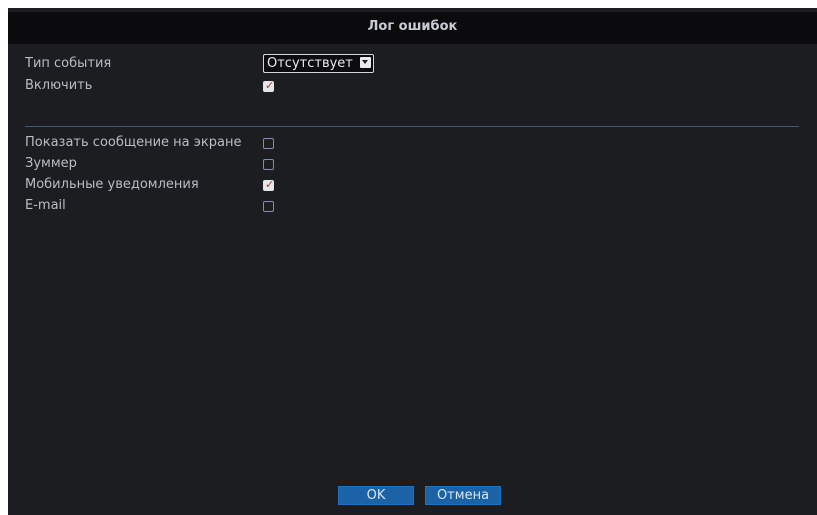 Image resolution: width=817 pixels, height=515 pixels. I want to click on action-label-mobile: Мобильные уведомления, so click(112, 184).